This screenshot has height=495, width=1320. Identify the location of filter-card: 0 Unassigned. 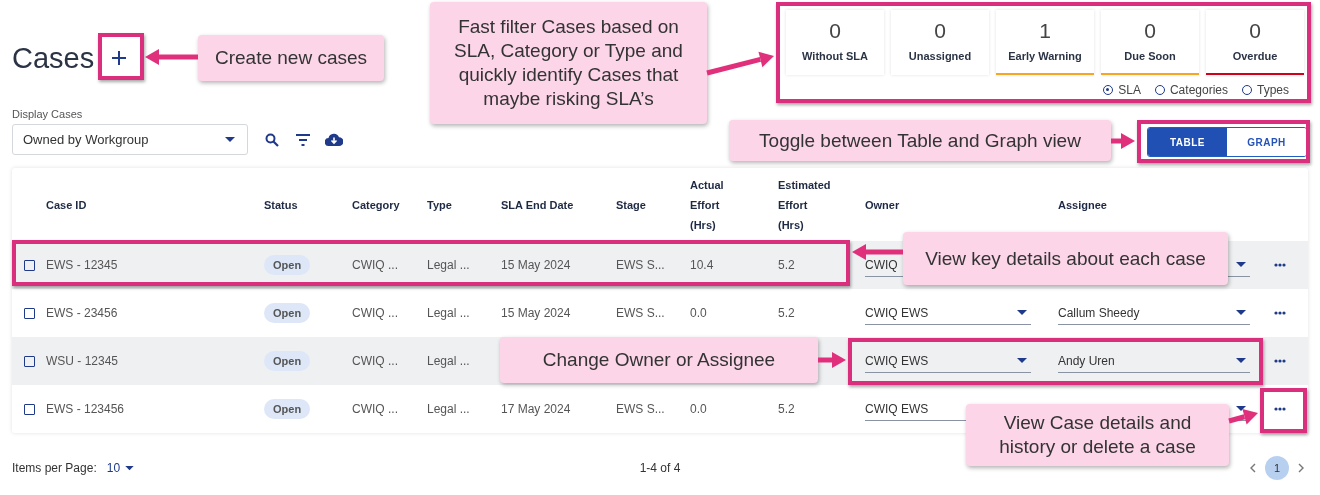
(940, 42).